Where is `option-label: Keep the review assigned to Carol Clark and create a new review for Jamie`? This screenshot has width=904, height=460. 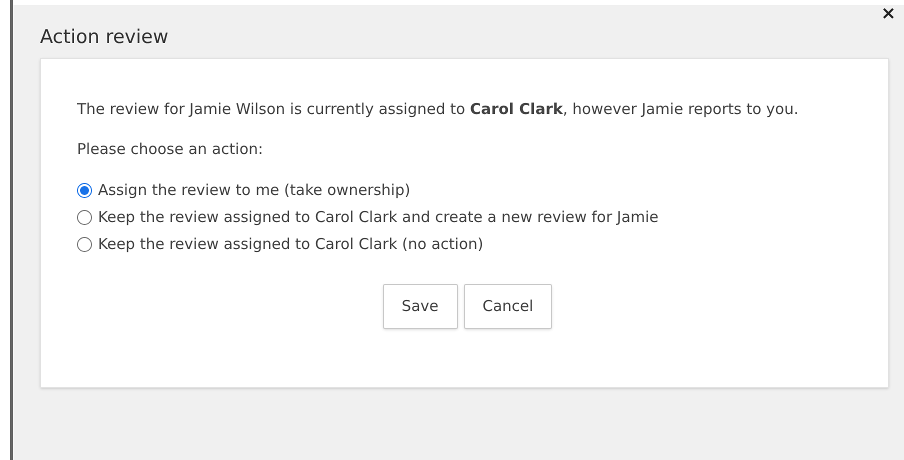 option-label: Keep the review assigned to Carol Clark and create a new review for Jamie is located at coordinates (378, 217).